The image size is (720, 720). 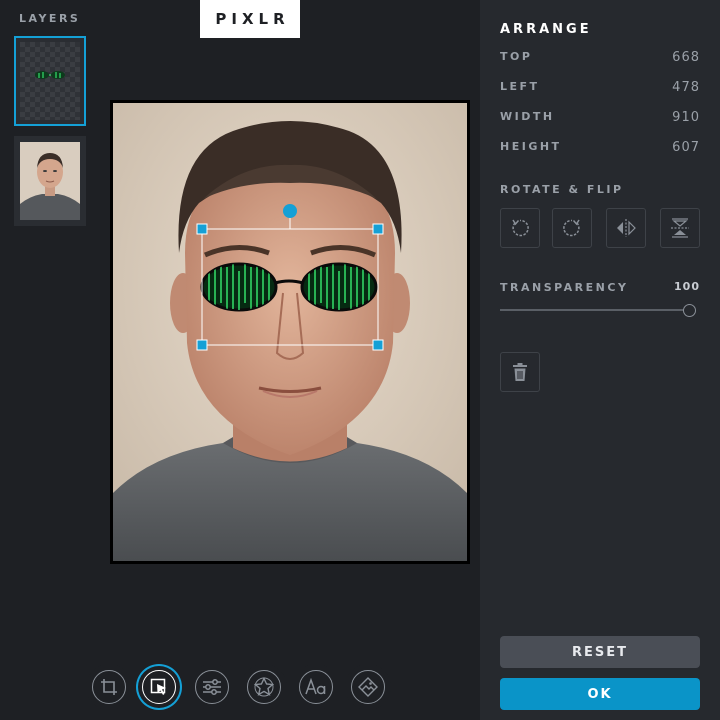 I want to click on rotate-right-button, so click(x=572, y=228).